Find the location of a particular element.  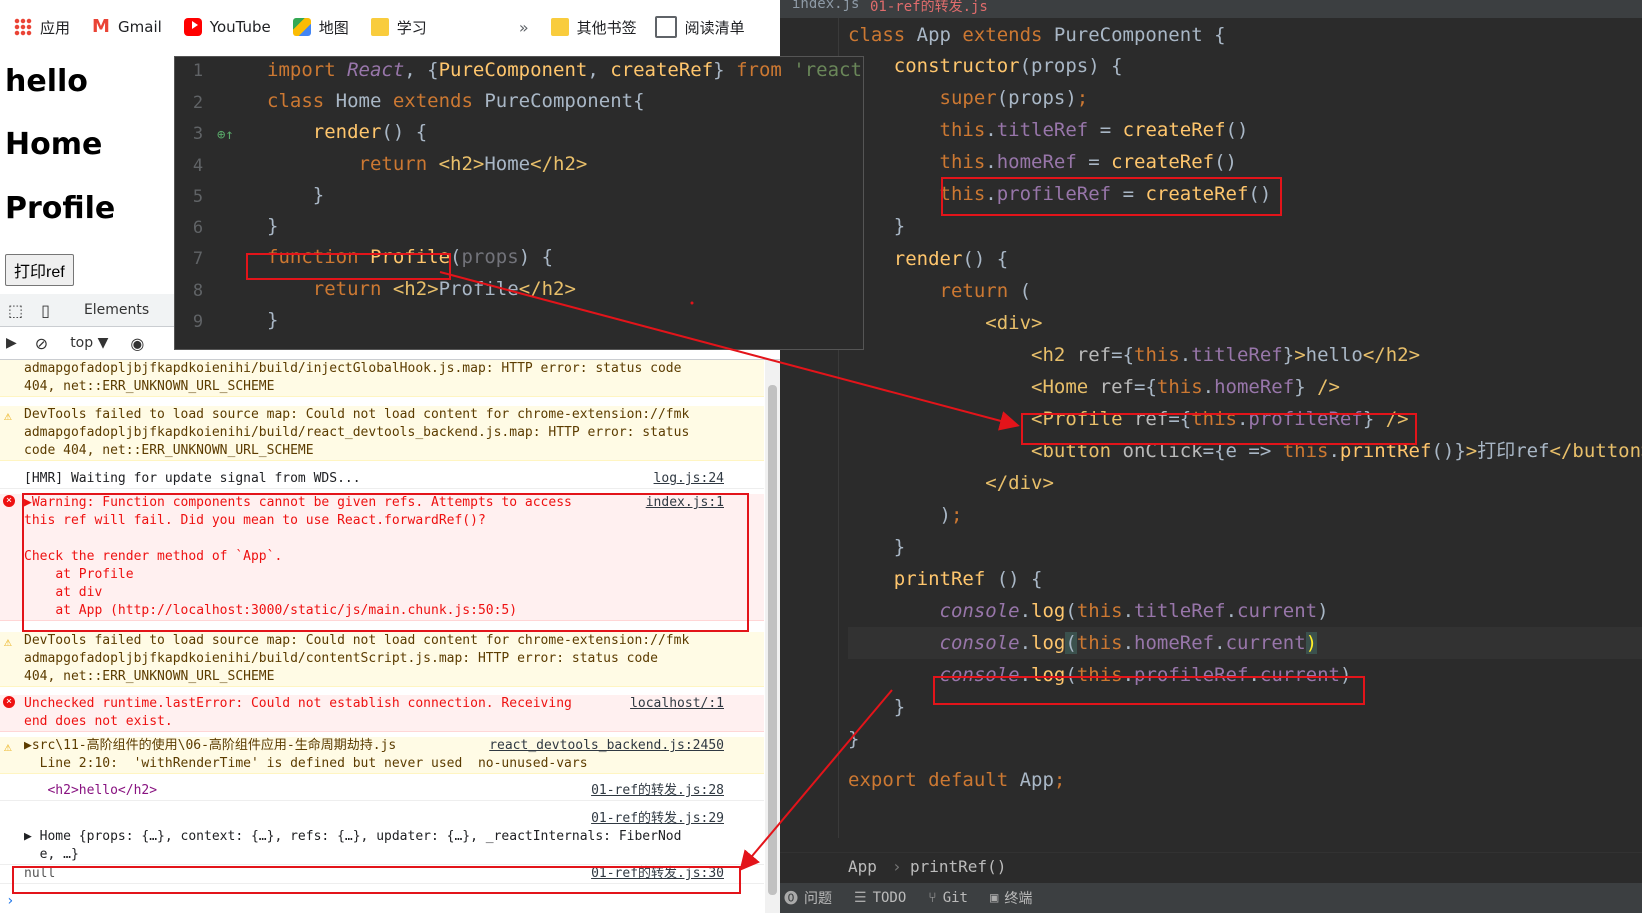

code-line: constructor(props) { is located at coordinates (1008, 66).